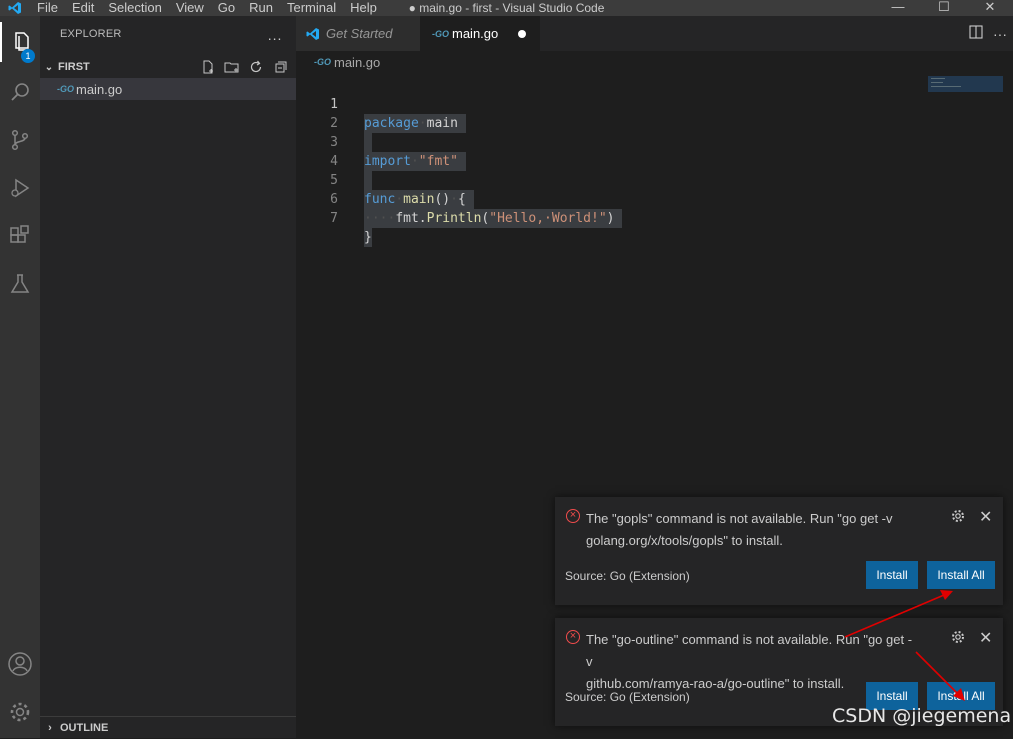 This screenshot has height=739, width=1013. I want to click on maximize-icon: ☐, so click(944, 7).